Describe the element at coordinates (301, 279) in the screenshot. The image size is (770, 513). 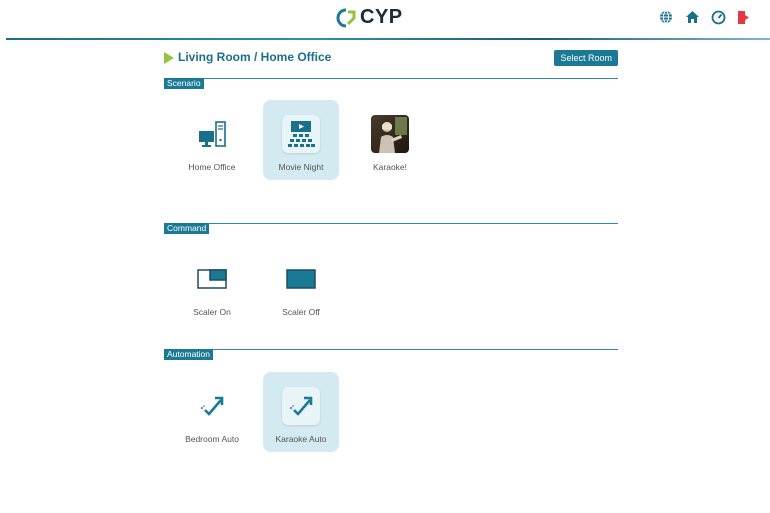
I see `scaler-off-icon` at that location.